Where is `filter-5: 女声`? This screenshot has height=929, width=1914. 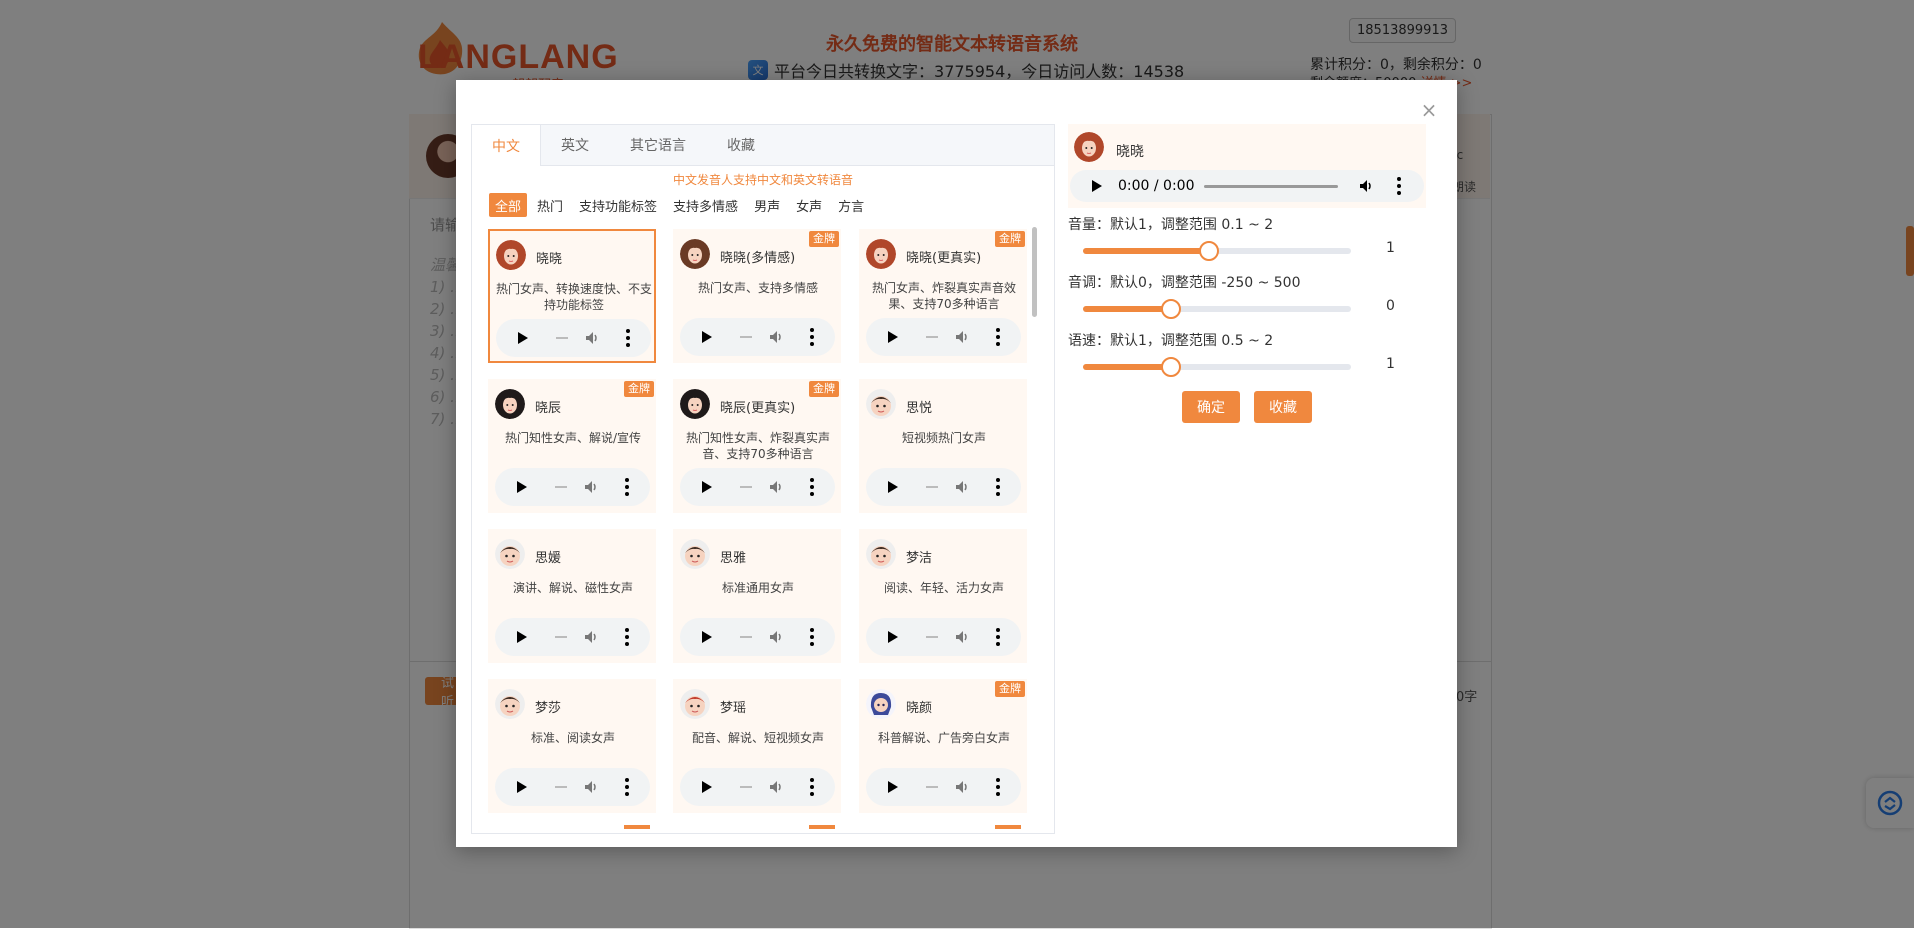 filter-5: 女声 is located at coordinates (809, 205).